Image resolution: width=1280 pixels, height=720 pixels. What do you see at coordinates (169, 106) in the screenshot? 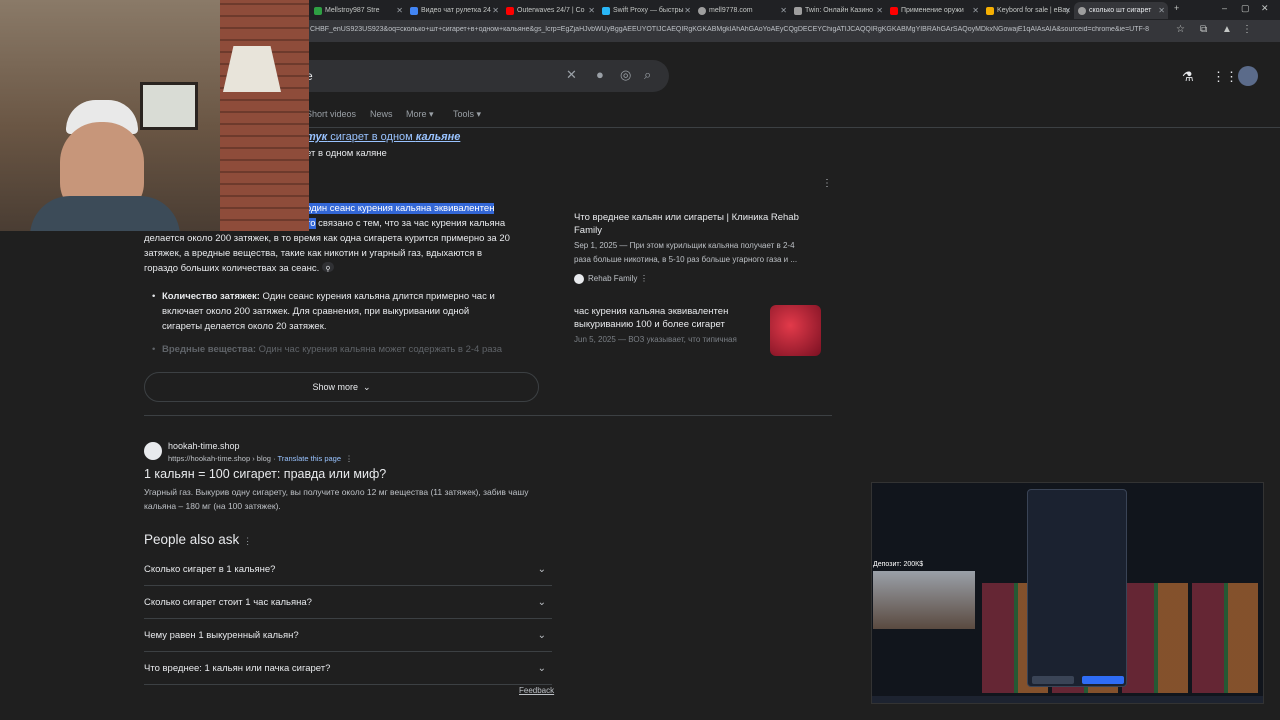
I see `tv-screen` at bounding box center [169, 106].